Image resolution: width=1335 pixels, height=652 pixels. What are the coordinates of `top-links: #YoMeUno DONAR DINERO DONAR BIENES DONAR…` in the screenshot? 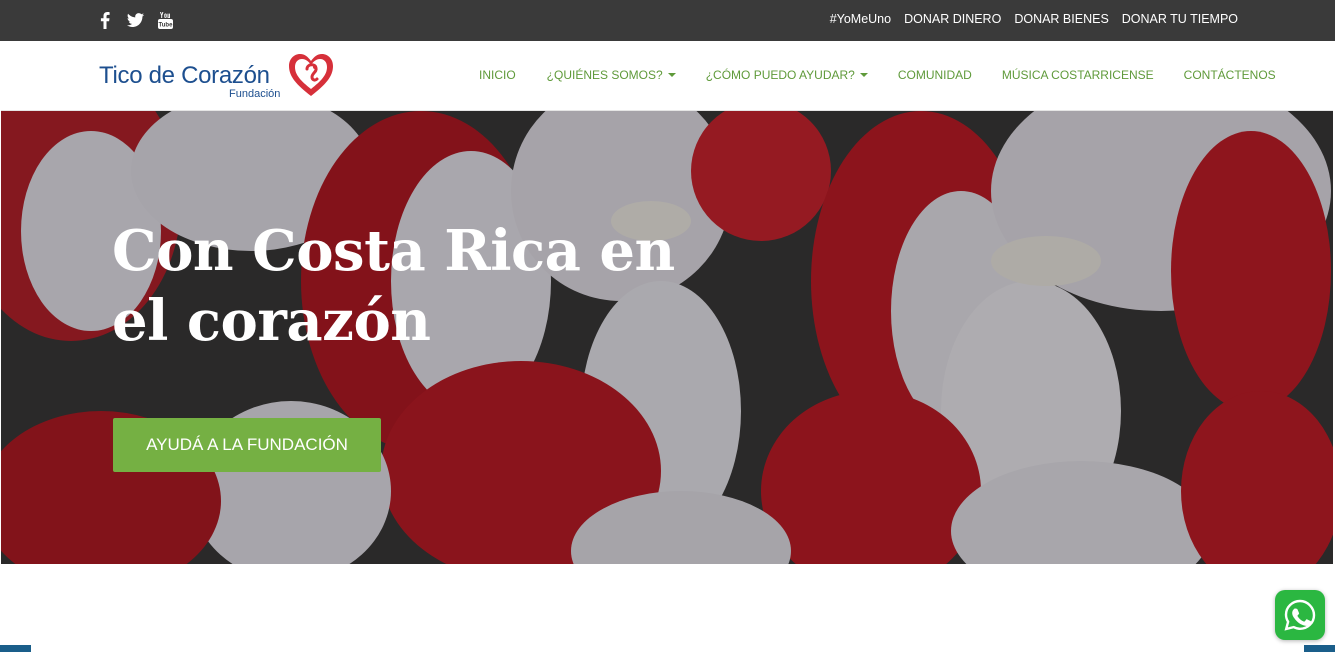 It's located at (1034, 19).